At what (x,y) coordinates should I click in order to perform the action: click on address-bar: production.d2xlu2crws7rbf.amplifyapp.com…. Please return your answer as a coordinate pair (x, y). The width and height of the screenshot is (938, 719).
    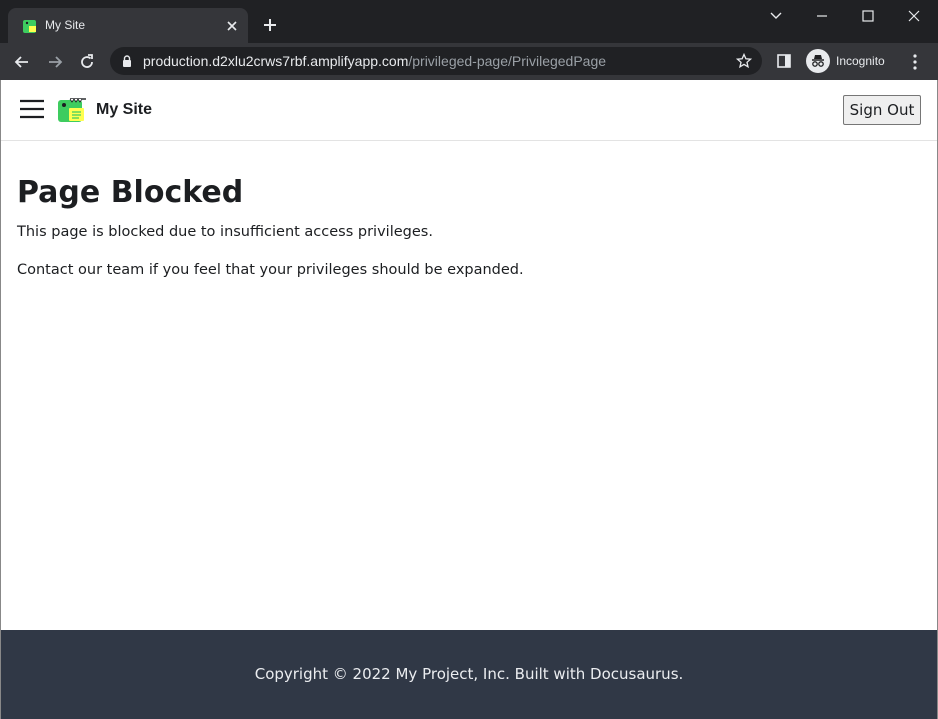
    Looking at the image, I should click on (436, 61).